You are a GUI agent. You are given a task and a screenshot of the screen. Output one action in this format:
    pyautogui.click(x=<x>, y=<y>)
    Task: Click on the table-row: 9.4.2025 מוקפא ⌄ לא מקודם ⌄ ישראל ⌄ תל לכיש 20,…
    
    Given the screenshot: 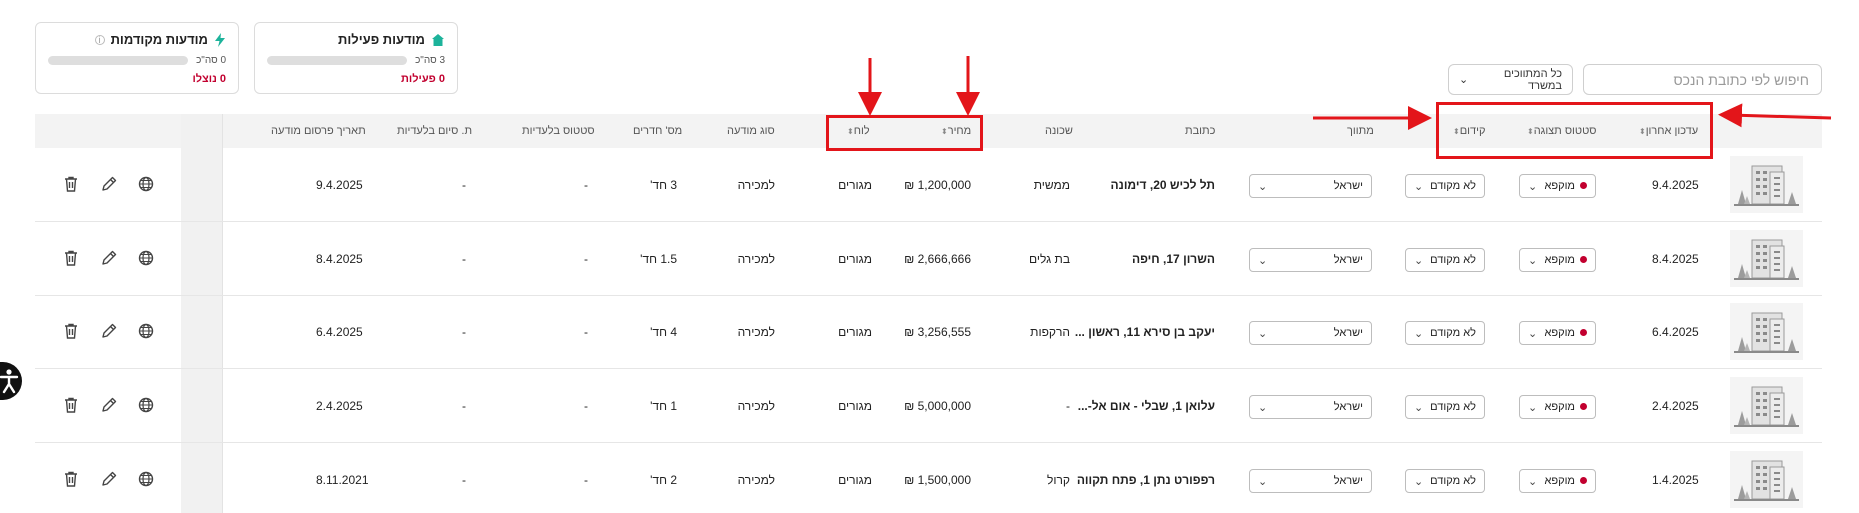 What is the action you would take?
    pyautogui.click(x=928, y=185)
    